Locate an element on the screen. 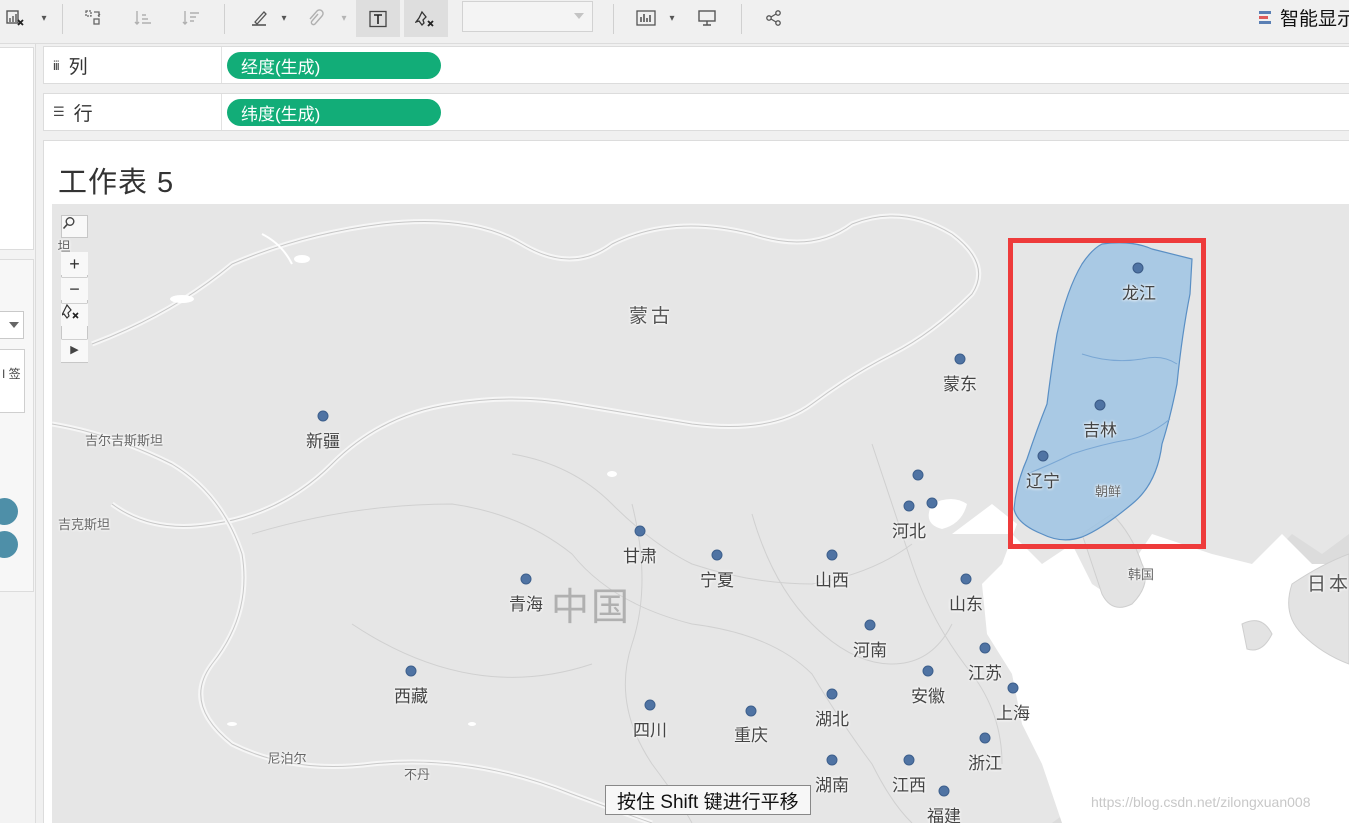  longitude-pill: 经度(生成) is located at coordinates (334, 65).